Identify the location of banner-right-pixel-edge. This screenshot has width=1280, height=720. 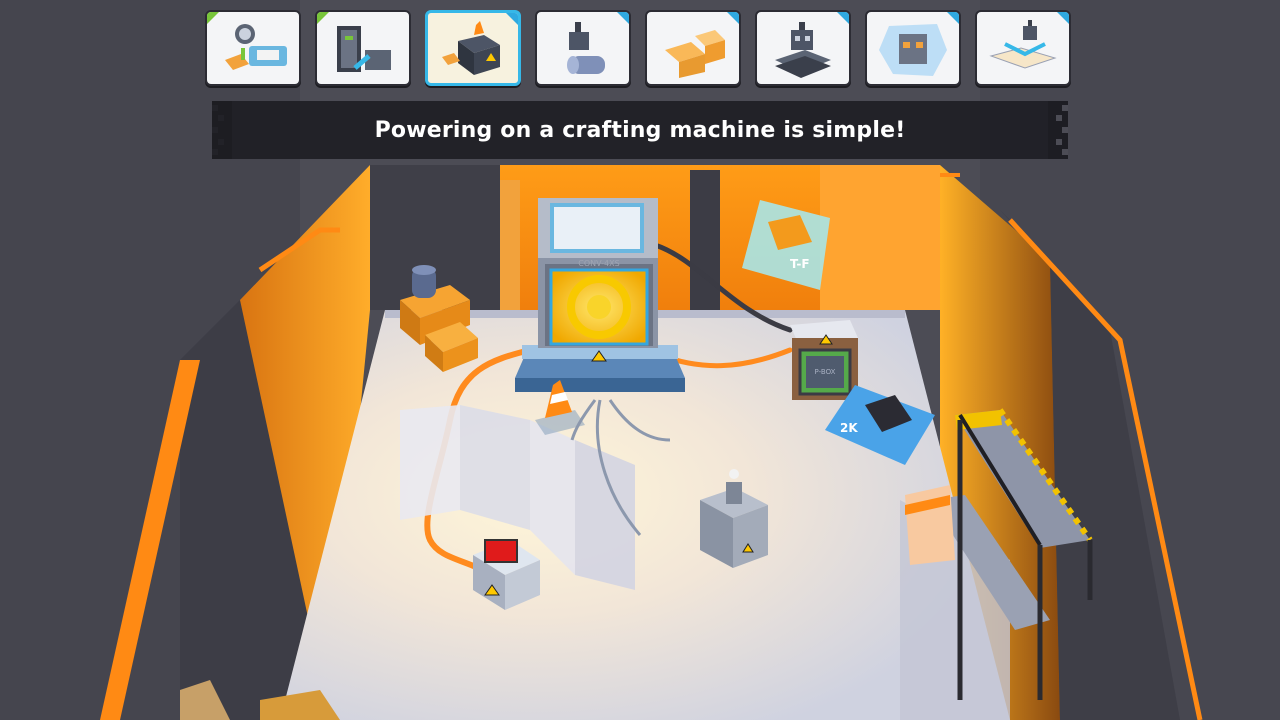
(1058, 130).